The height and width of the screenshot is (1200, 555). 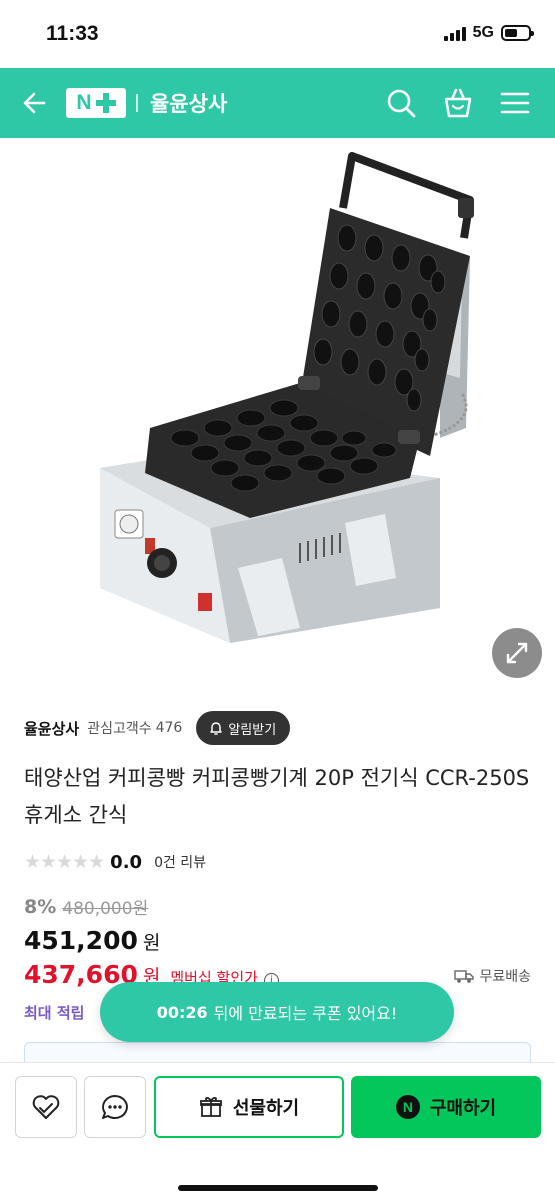 I want to click on shopping-bag-icon, so click(x=458, y=103).